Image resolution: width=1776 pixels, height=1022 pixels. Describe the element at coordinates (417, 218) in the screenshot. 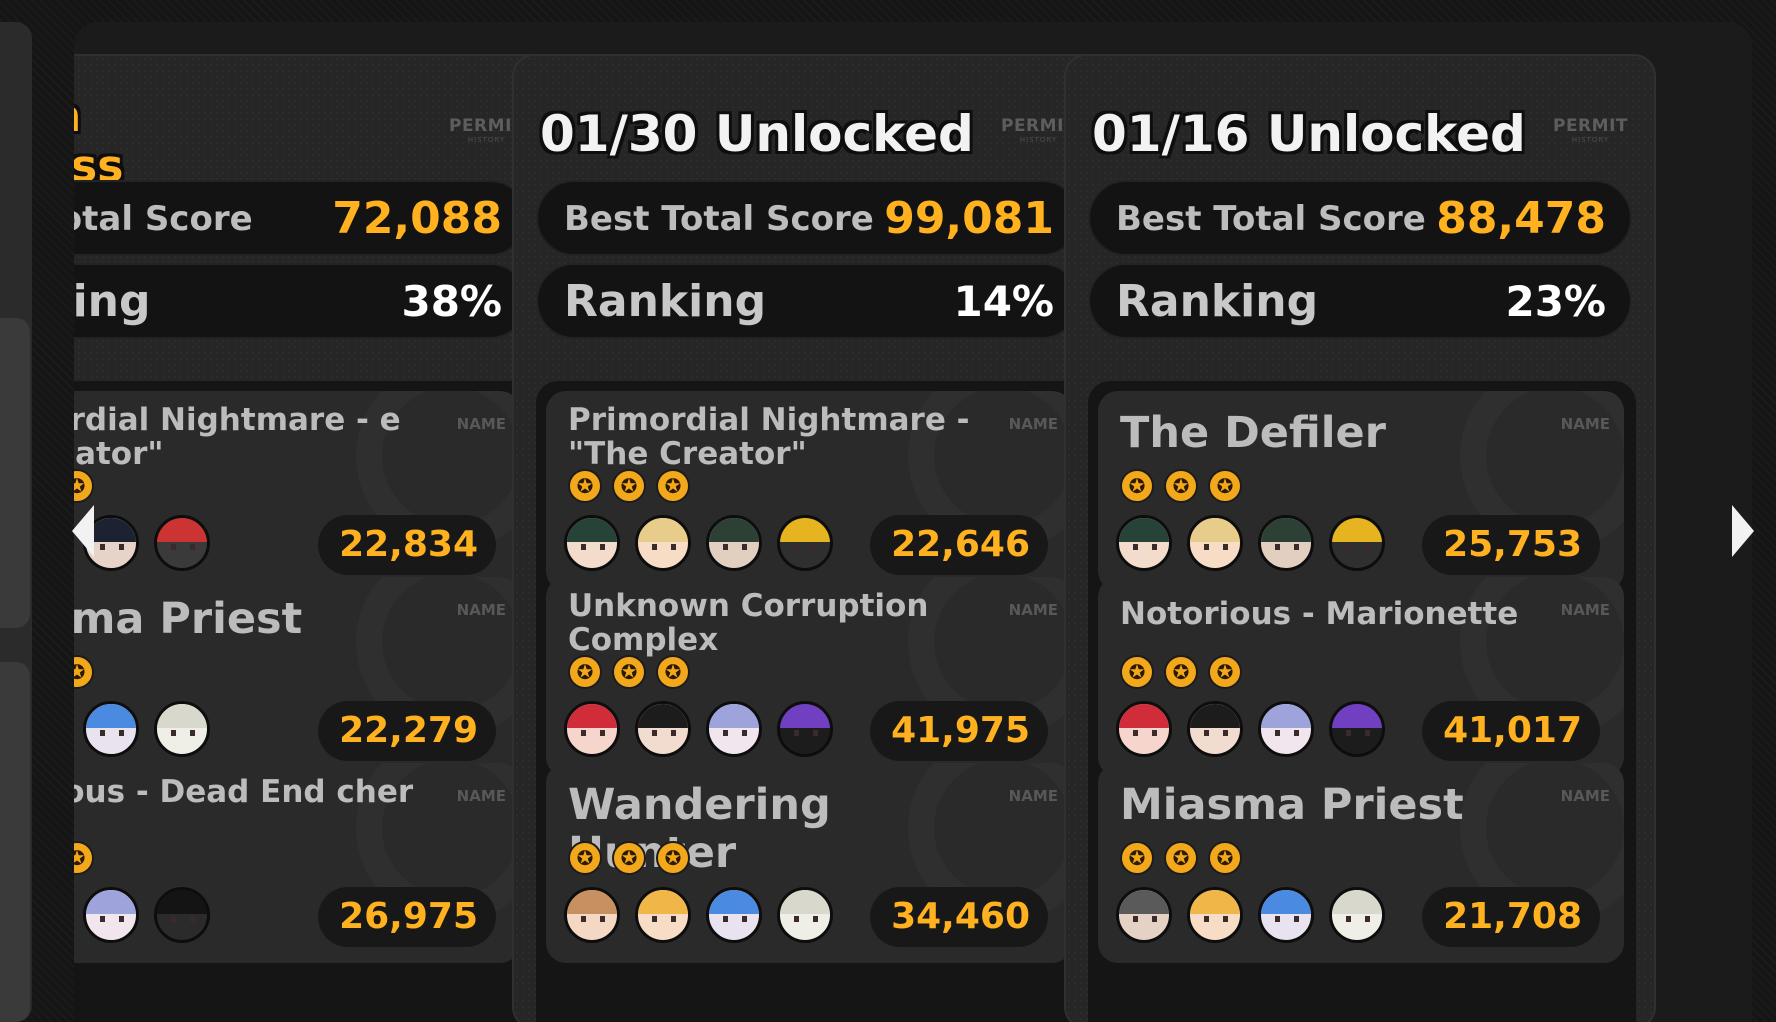

I see `best-total-score-value: 72,088` at that location.